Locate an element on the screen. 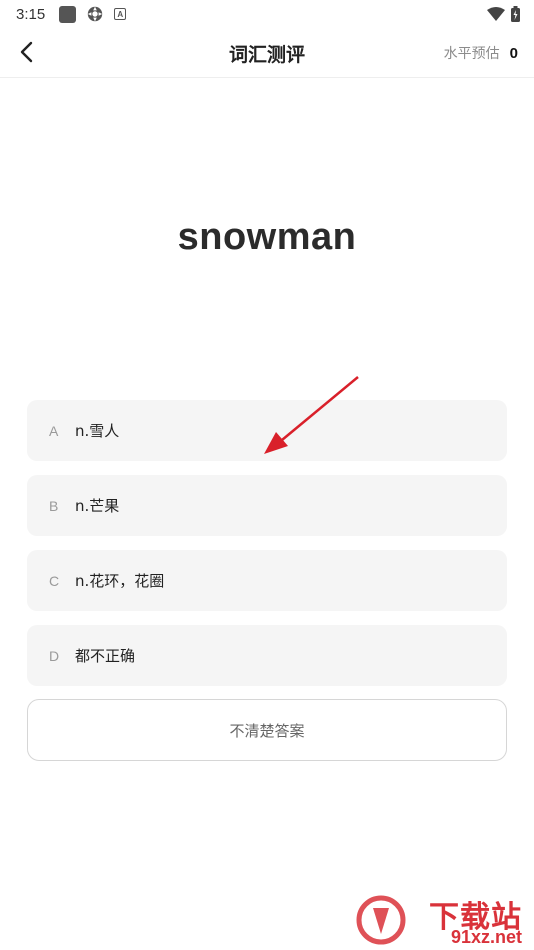 This screenshot has width=534, height=950. option-letter: A is located at coordinates (54, 430).